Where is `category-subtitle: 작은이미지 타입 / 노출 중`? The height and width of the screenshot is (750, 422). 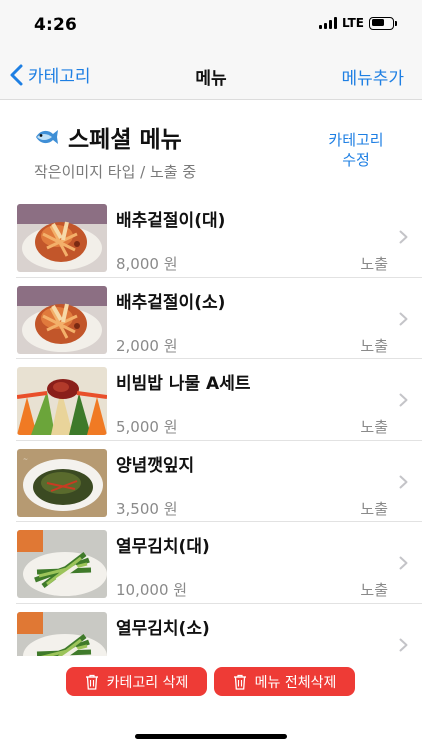
category-subtitle: 작은이미지 타입 / 노출 중 is located at coordinates (115, 172).